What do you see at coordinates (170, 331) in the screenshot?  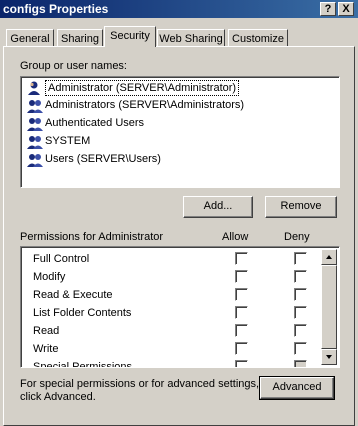 I see `table-row: Read` at bounding box center [170, 331].